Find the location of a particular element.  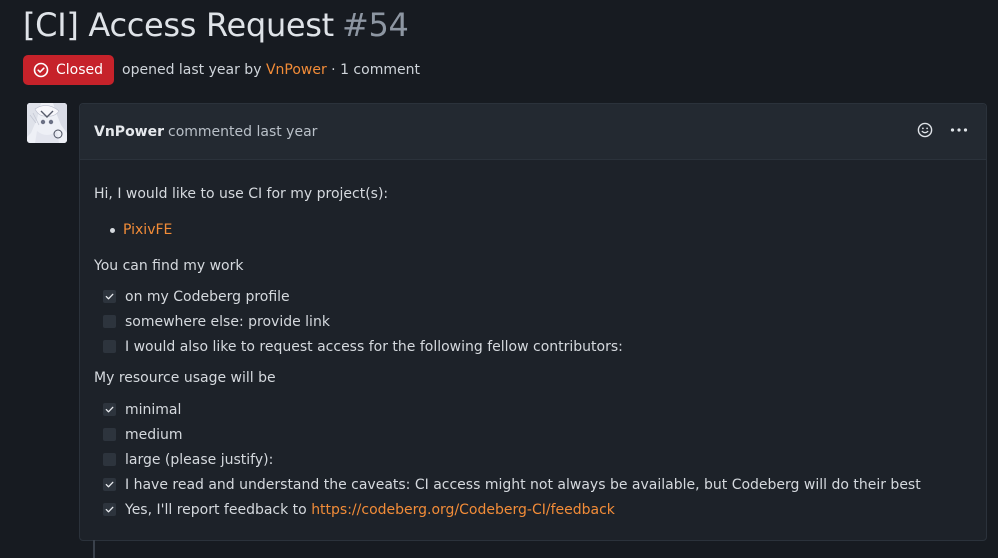

task-label: minimal is located at coordinates (153, 409).